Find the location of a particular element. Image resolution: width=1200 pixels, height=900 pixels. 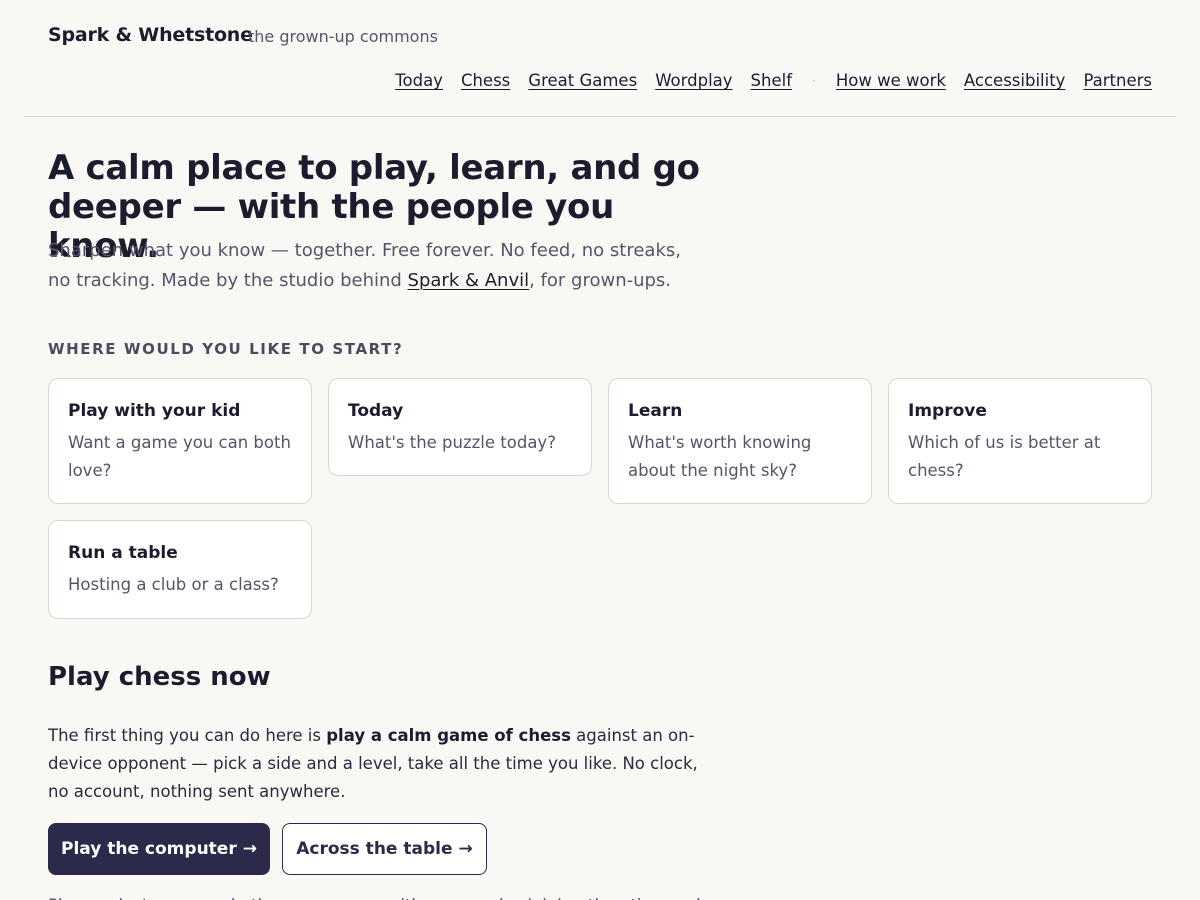

card-title: Learn is located at coordinates (655, 411).